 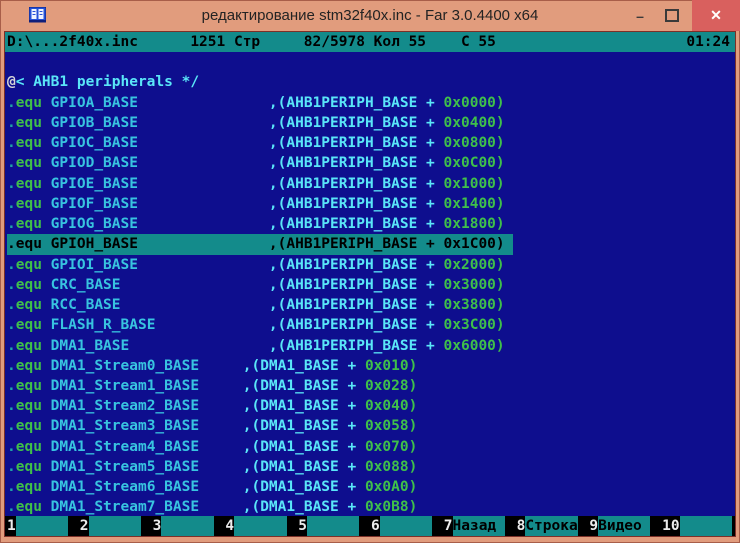 I want to click on code-token: GPIOH_BASE, so click(x=155, y=244).